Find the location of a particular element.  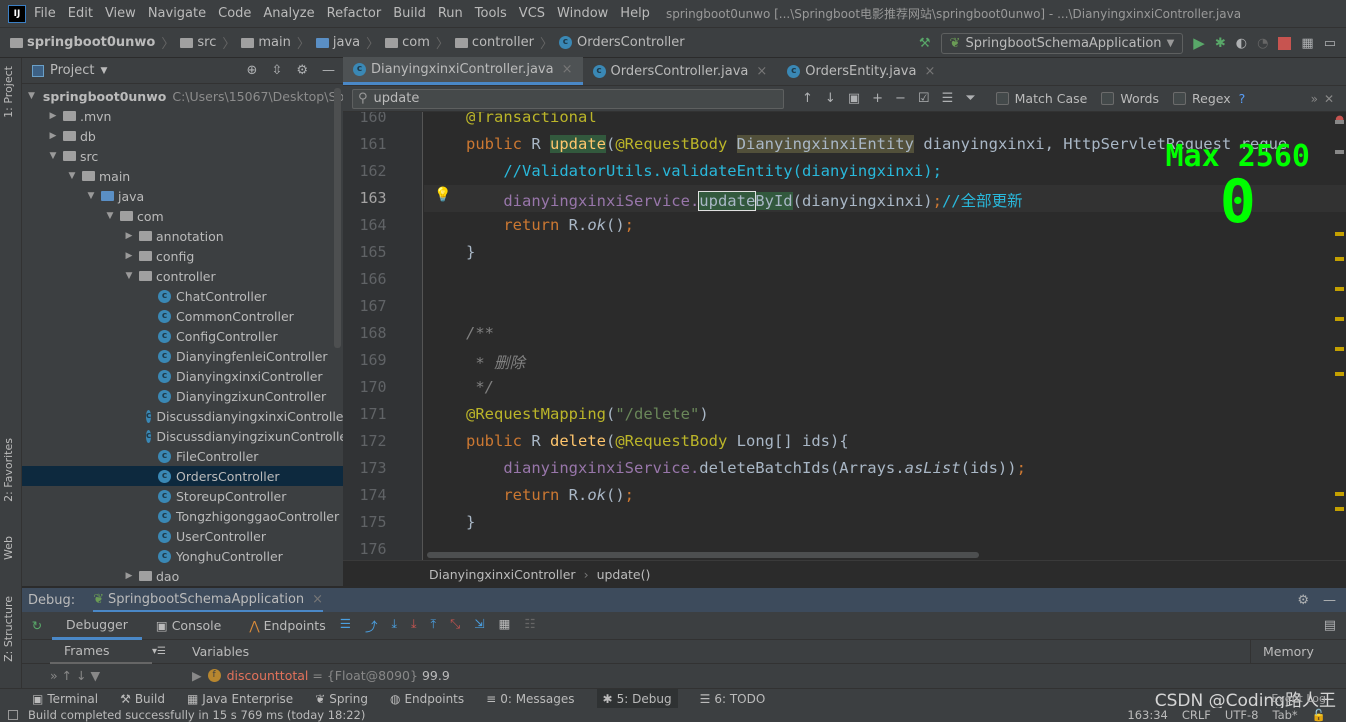

tree-item: c CommonController is located at coordinates (182, 316).